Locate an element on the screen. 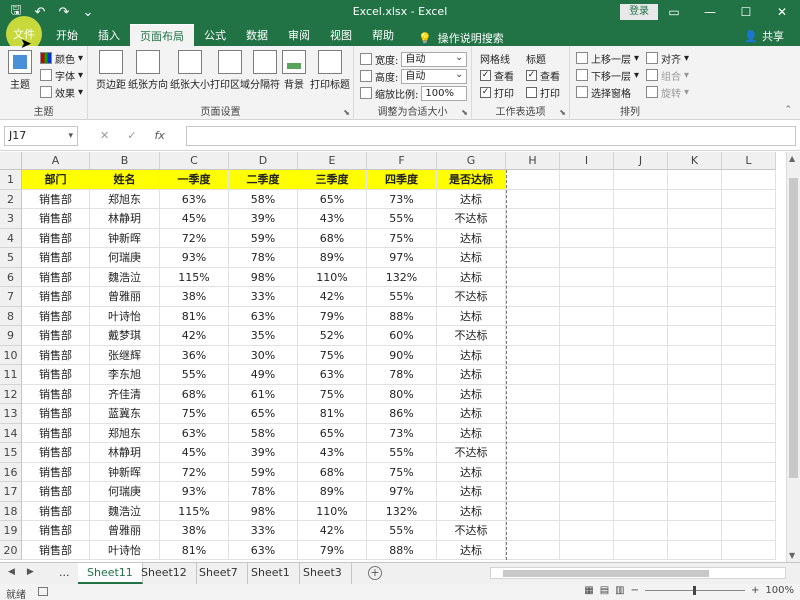  table-cell: 89% is located at coordinates (332, 258).